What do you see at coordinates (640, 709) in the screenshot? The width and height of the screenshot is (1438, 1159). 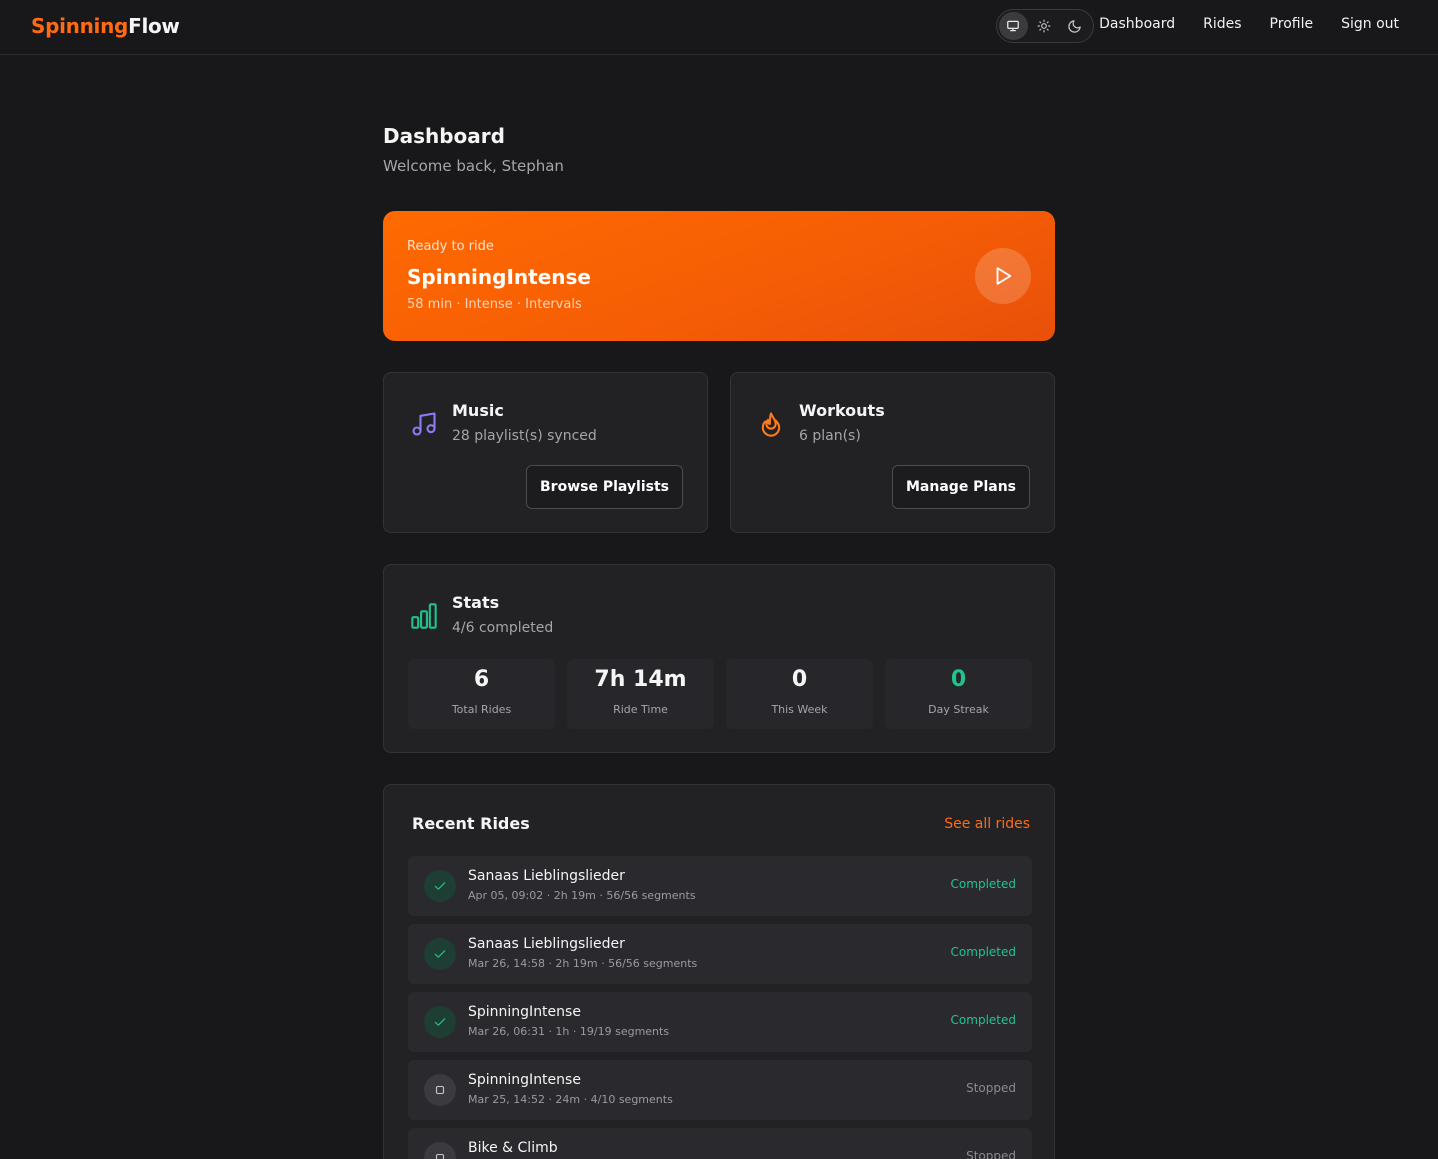 I see `stat-label: Ride Time` at bounding box center [640, 709].